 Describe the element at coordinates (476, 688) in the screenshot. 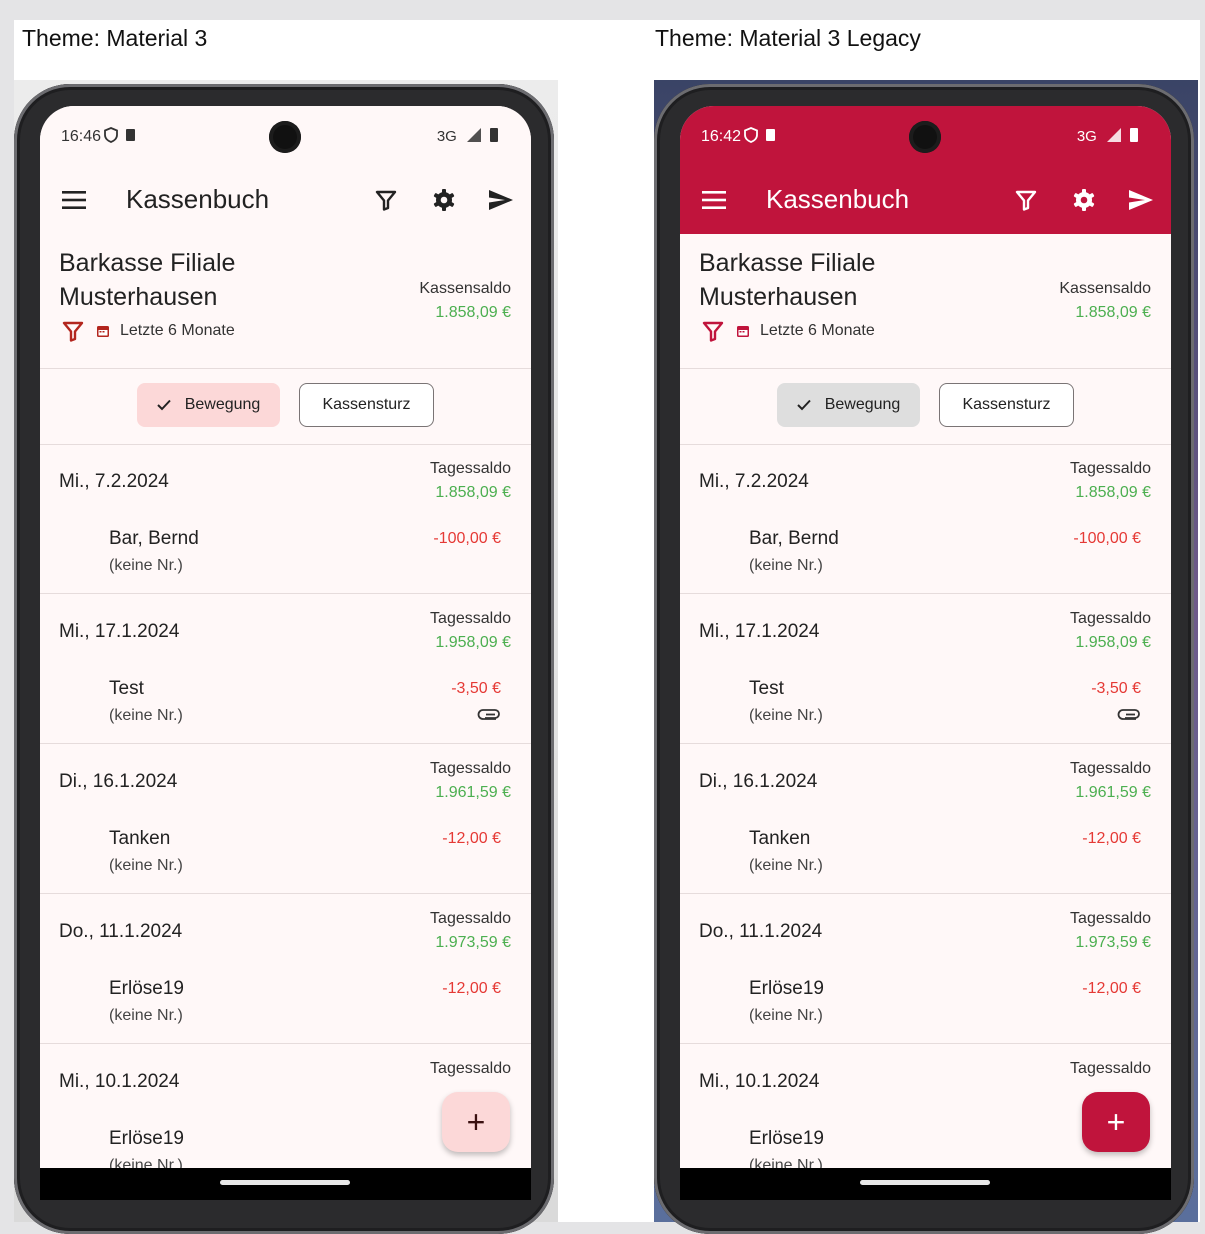

I see `transaction-amount: -3,50 €` at that location.